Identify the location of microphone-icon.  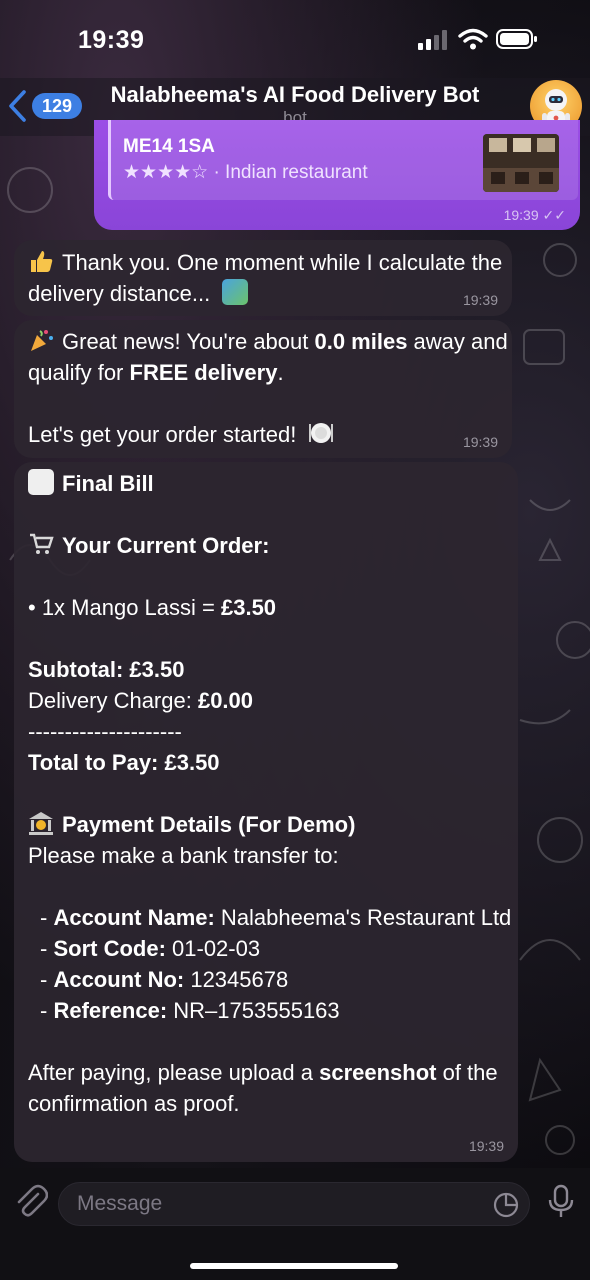
(561, 1202).